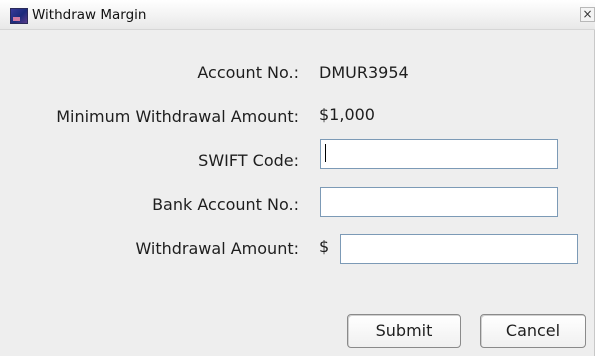 The image size is (595, 356). Describe the element at coordinates (439, 202) in the screenshot. I see `bank-account-no-input` at that location.